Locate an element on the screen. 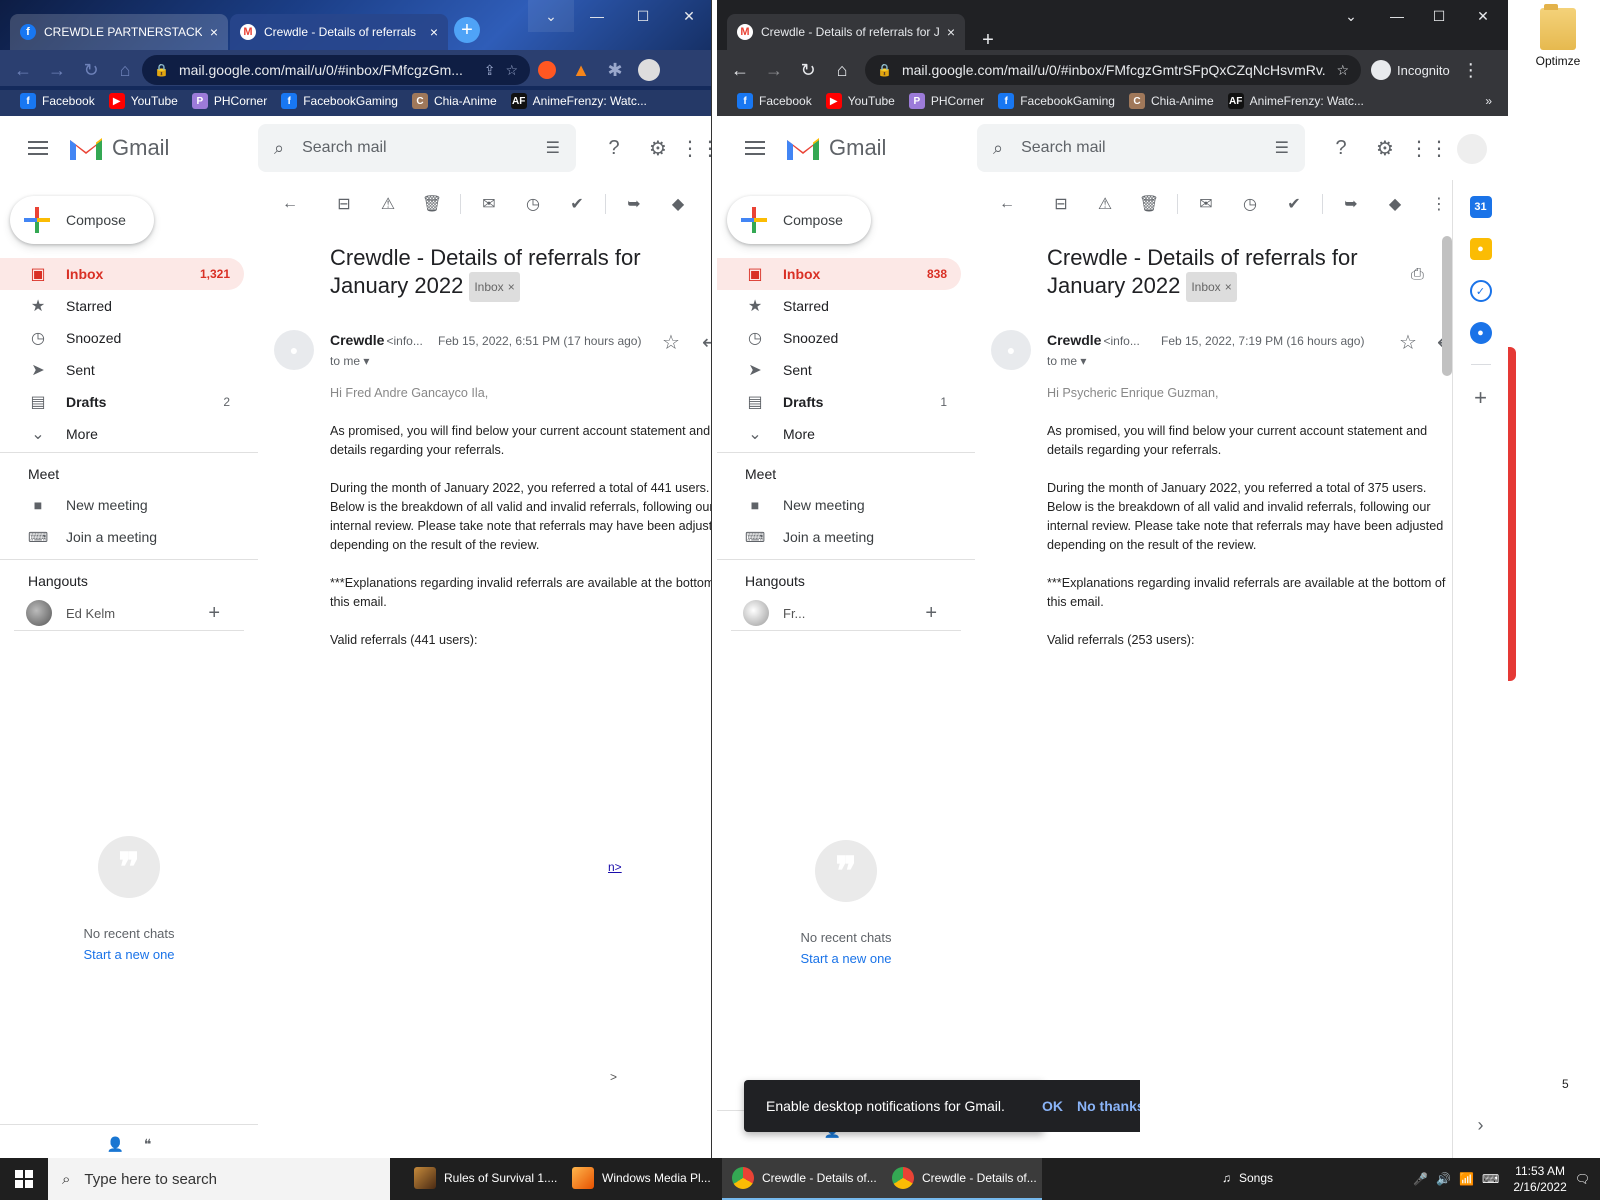 The width and height of the screenshot is (1600, 1200). vertical-scrollbar is located at coordinates (1447, 306).